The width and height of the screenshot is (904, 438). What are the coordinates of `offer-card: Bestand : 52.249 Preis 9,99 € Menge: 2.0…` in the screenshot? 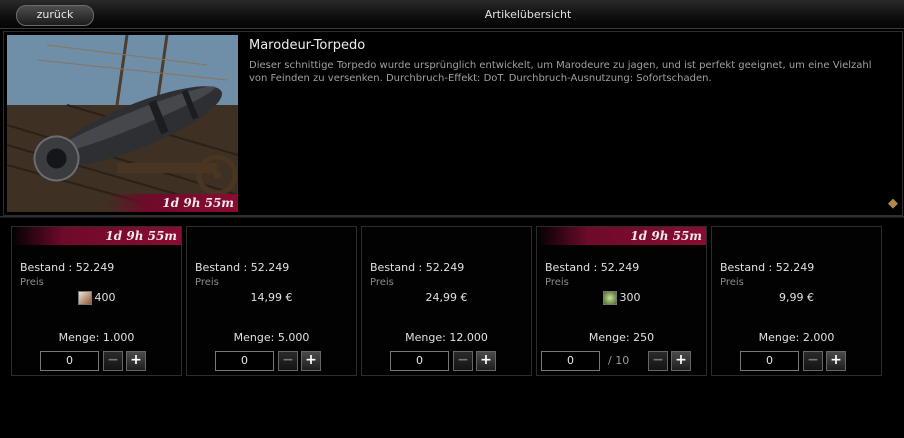 It's located at (796, 301).